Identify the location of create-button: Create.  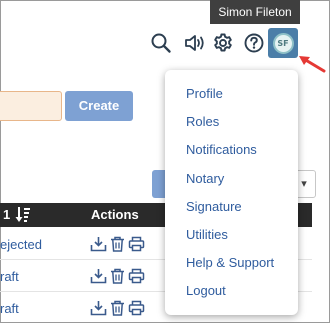
(99, 106).